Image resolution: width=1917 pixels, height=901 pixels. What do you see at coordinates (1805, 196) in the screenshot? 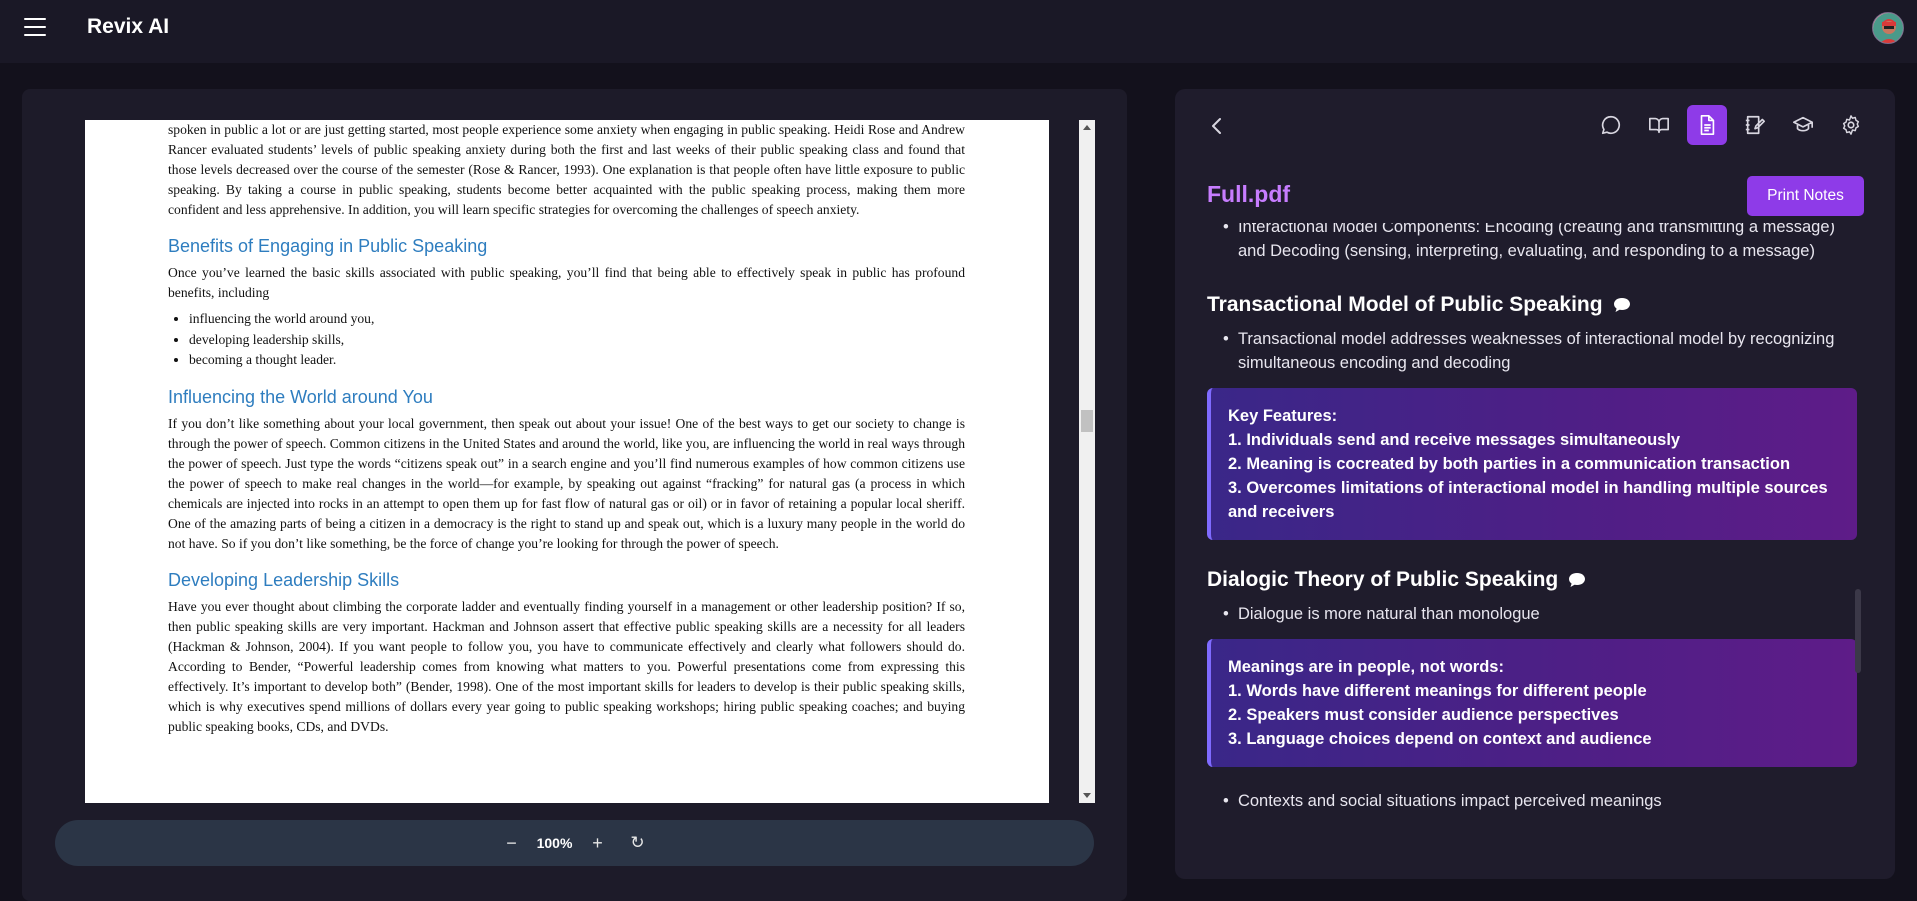
I see `print-notes-button: Print Notes` at bounding box center [1805, 196].